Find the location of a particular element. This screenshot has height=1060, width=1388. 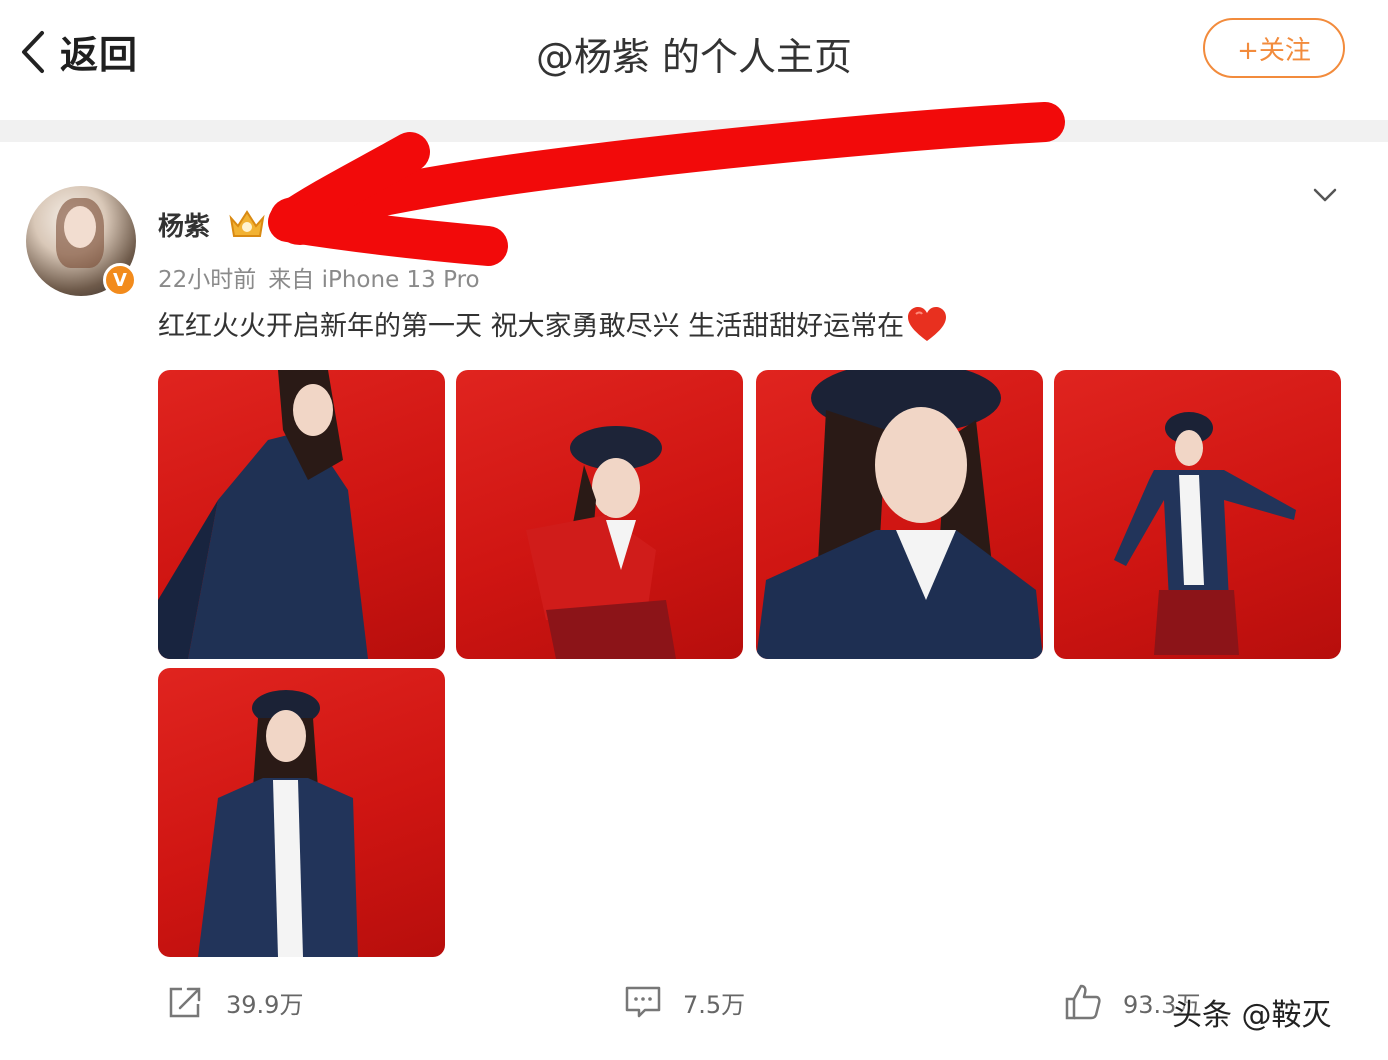

verified-badge: V is located at coordinates (120, 280).